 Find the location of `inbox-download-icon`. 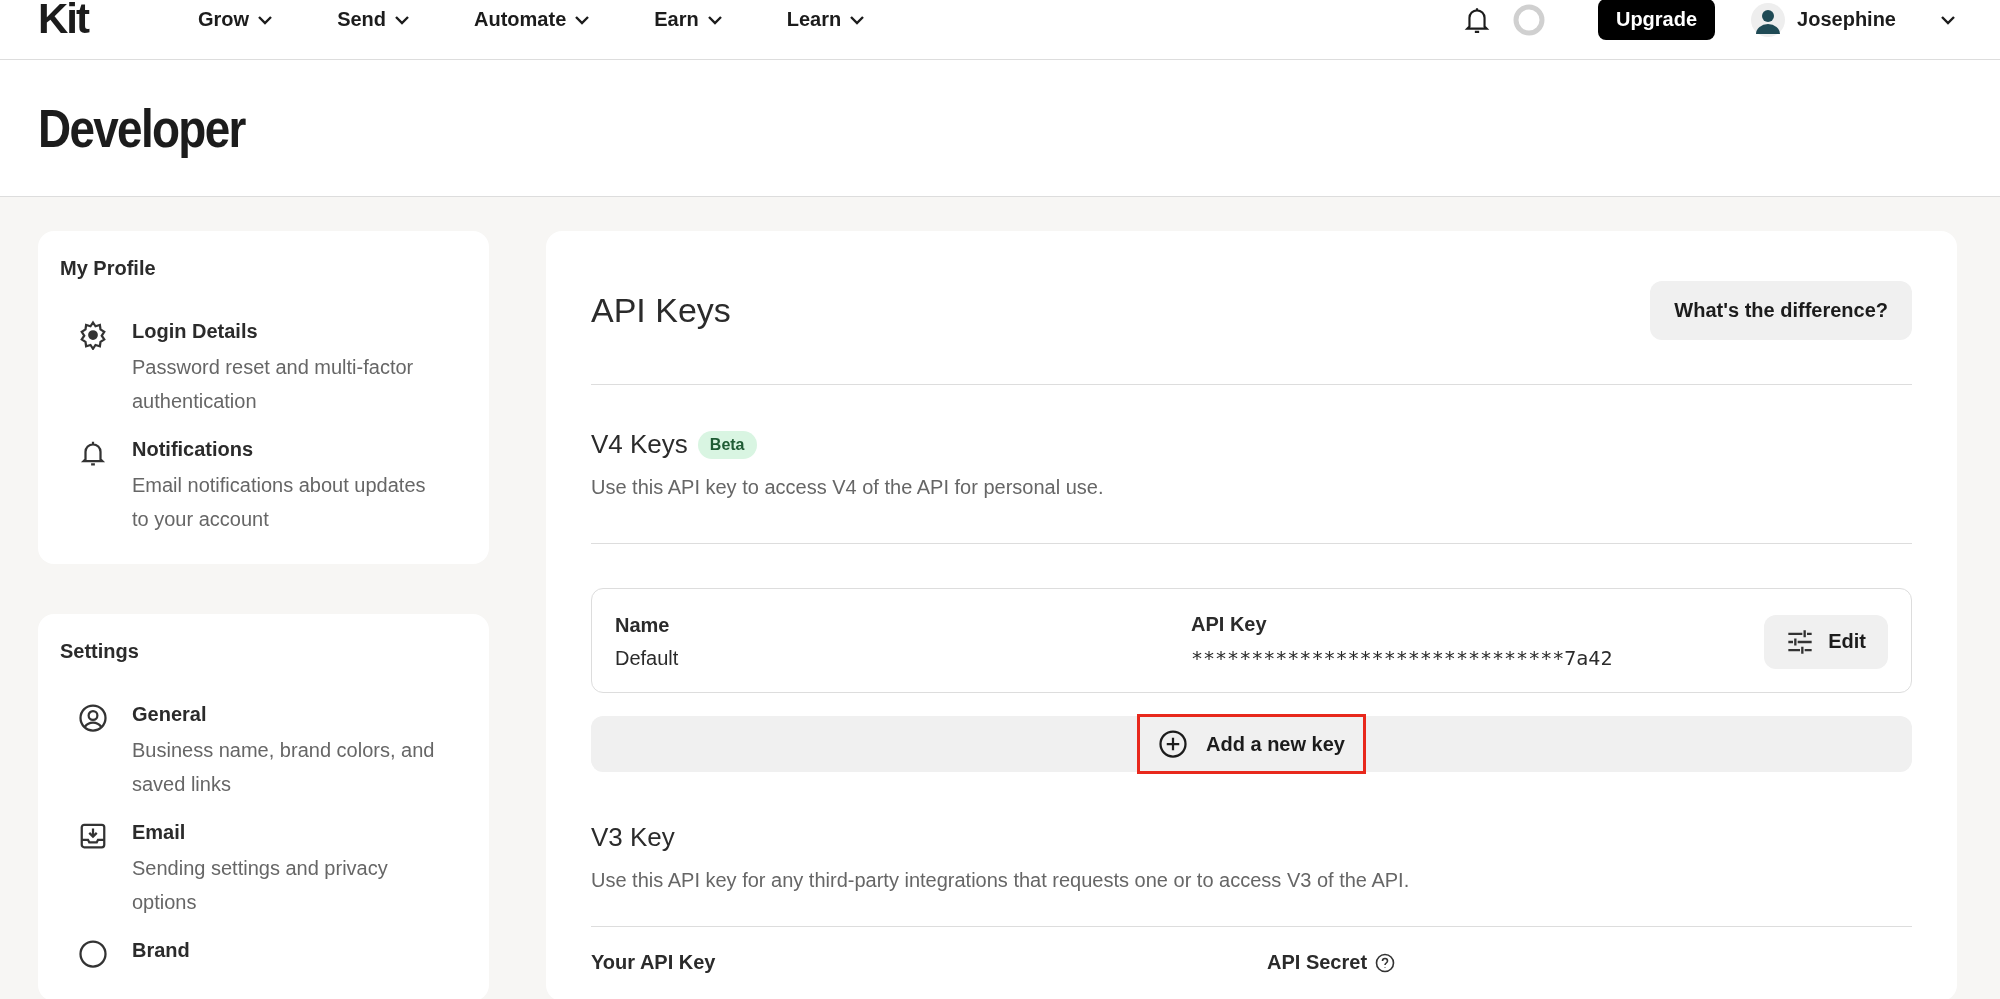

inbox-download-icon is located at coordinates (93, 836).